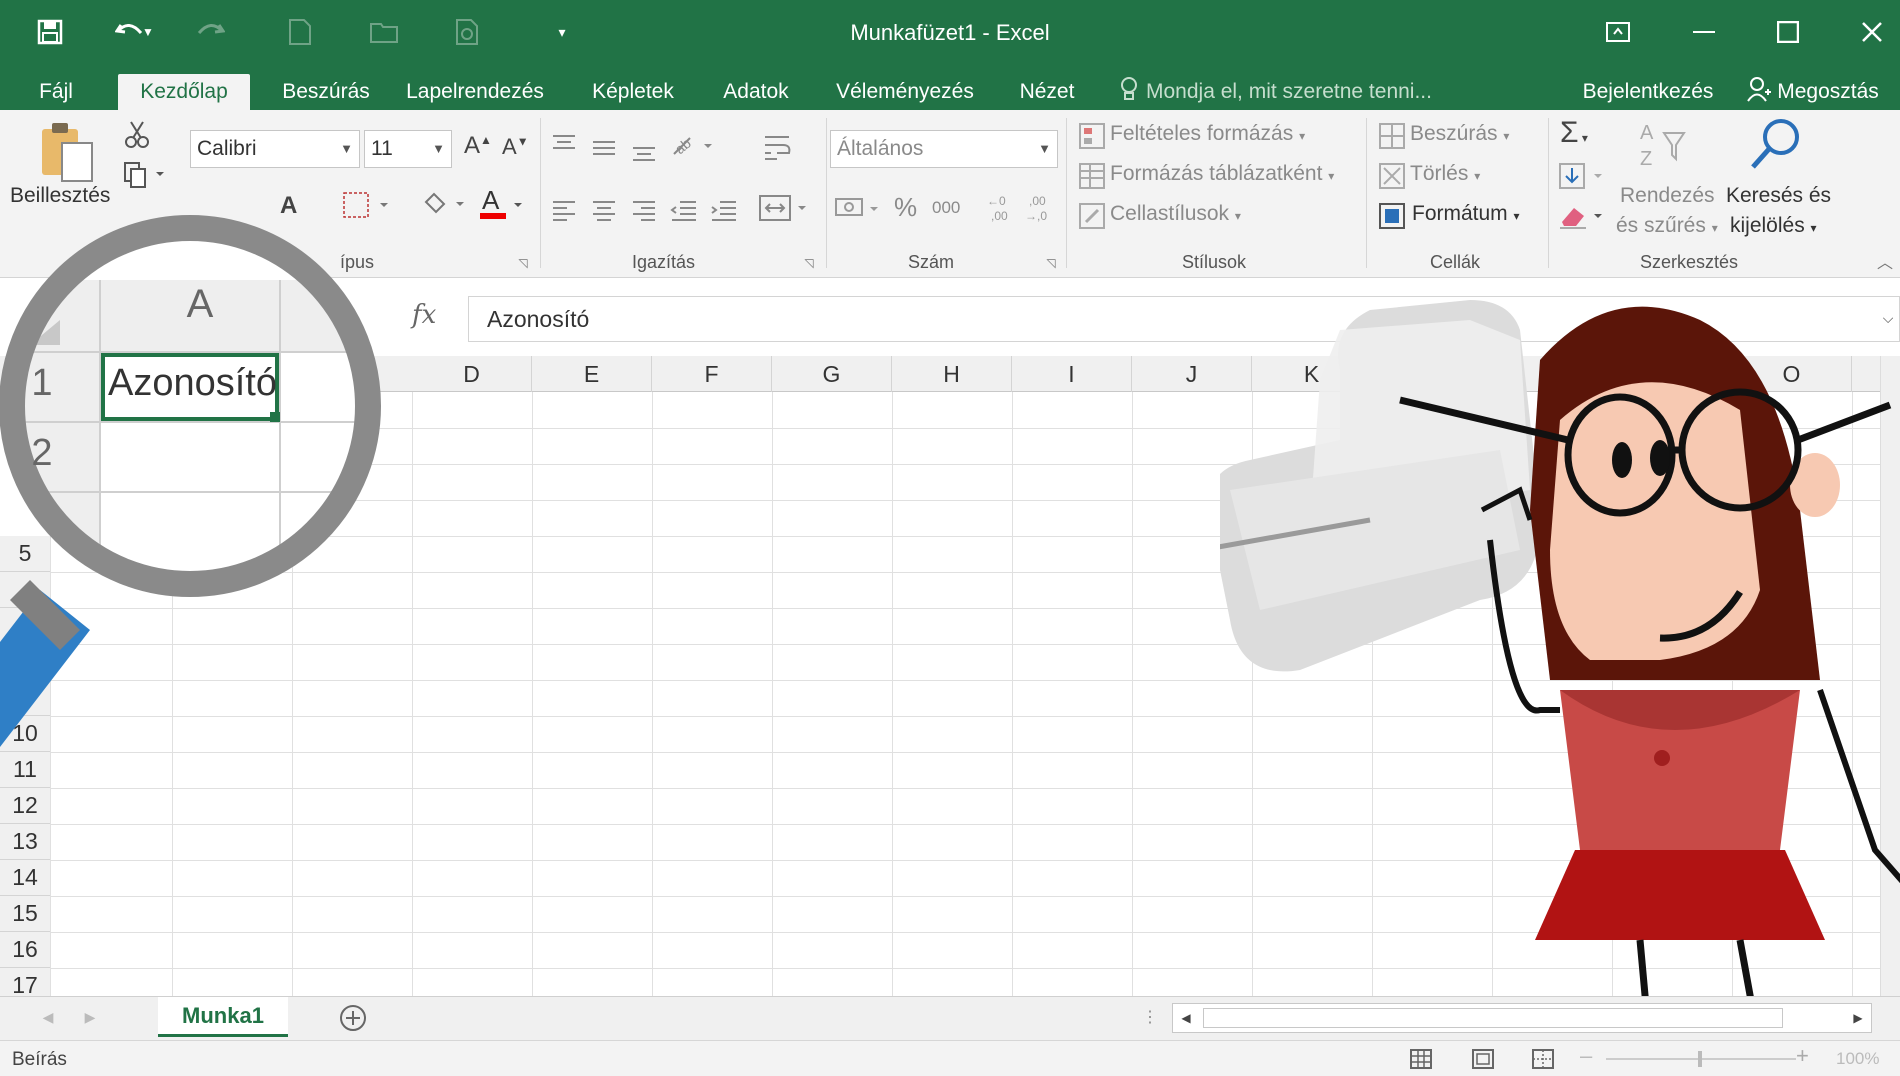 The image size is (1900, 1076). Describe the element at coordinates (478, 146) in the screenshot. I see `grow-font-icon: A▲` at that location.